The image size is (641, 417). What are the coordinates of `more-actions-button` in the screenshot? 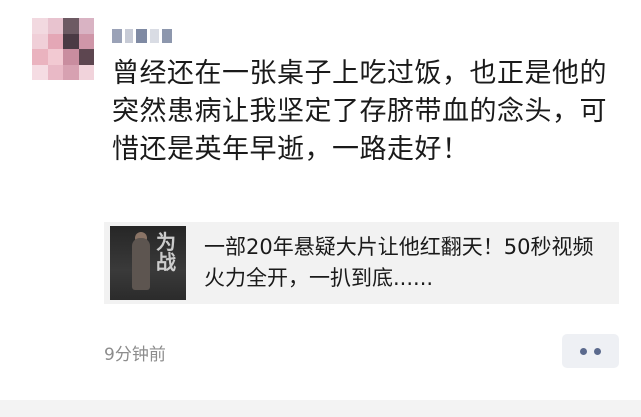 It's located at (590, 351).